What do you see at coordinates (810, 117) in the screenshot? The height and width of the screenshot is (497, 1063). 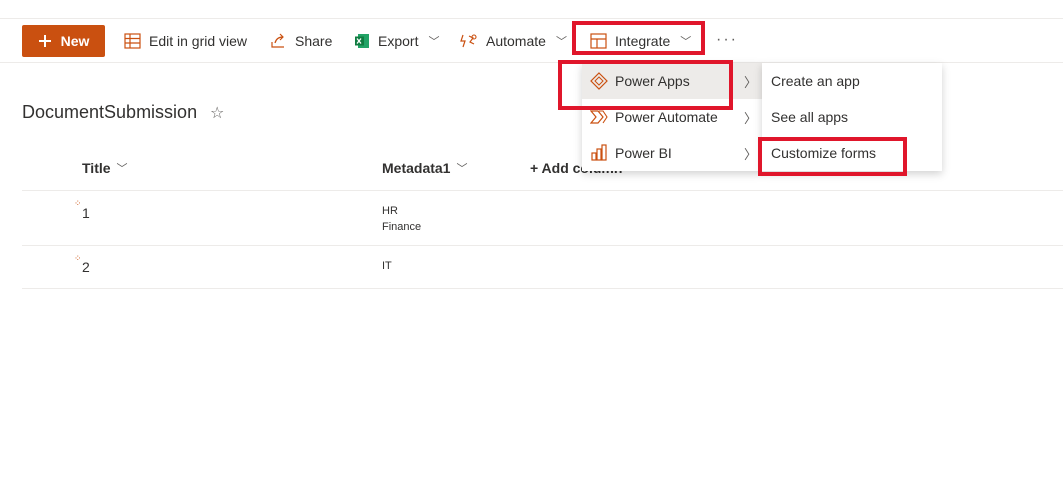 I see `submenu-item-label: See all apps` at bounding box center [810, 117].